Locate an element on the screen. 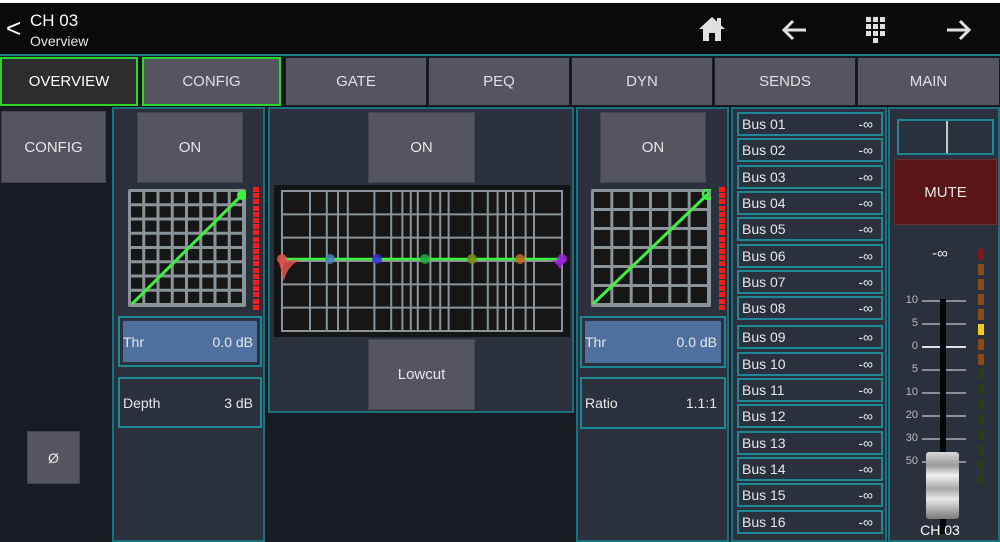 This screenshot has width=1000, height=542. gate-depth-field: Depth 3 dB is located at coordinates (190, 402).